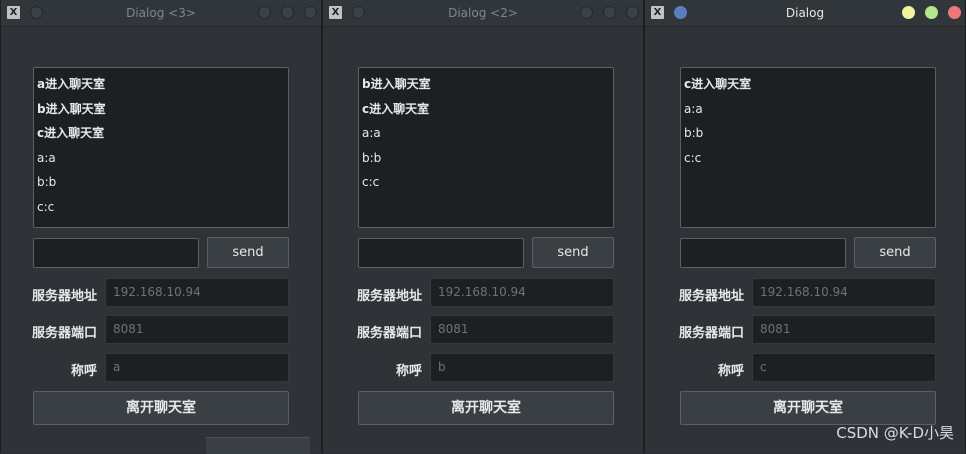 Image resolution: width=966 pixels, height=454 pixels. I want to click on nickname-field: c, so click(844, 367).